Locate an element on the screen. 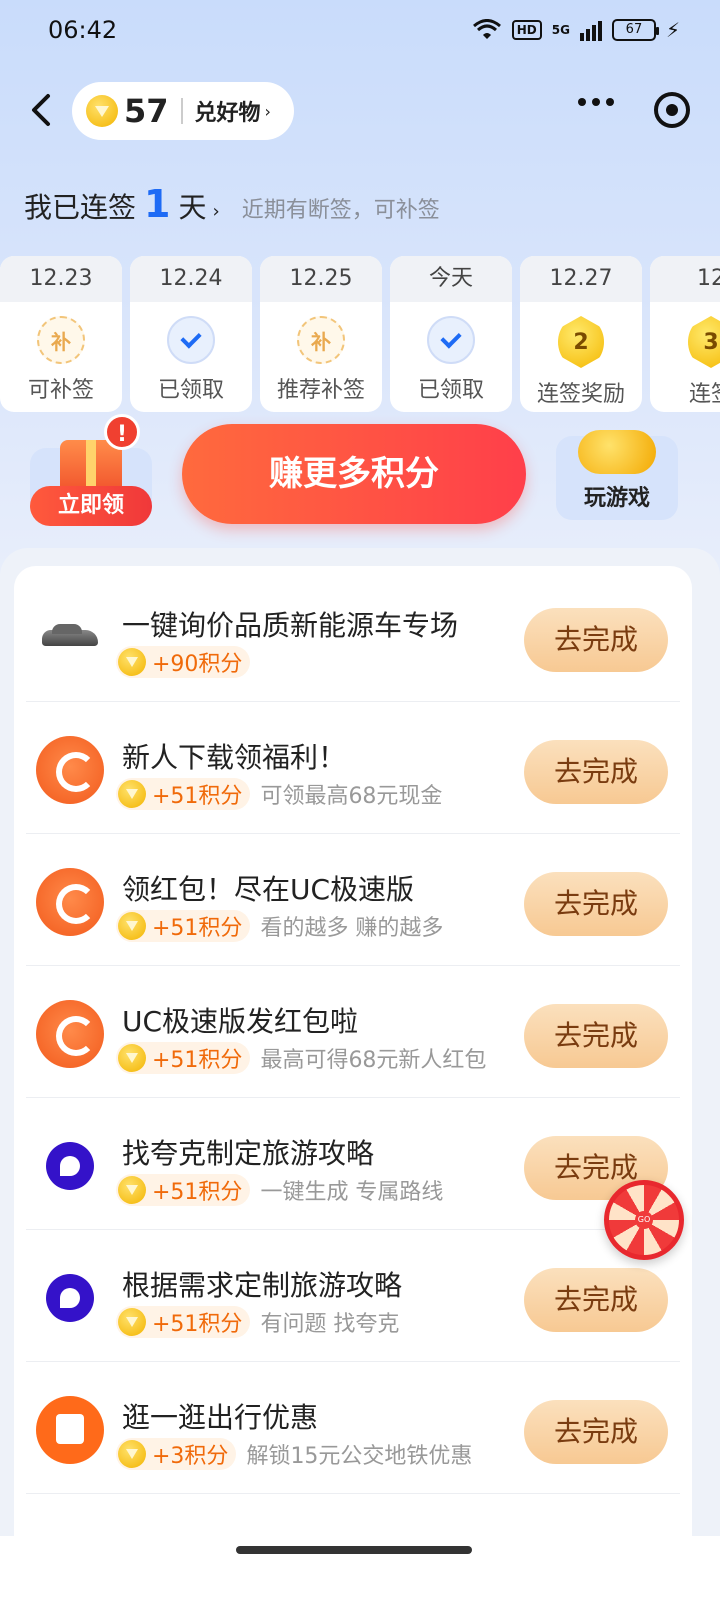 This screenshot has width=720, height=1600. reward-points: +3积分 is located at coordinates (190, 1456).